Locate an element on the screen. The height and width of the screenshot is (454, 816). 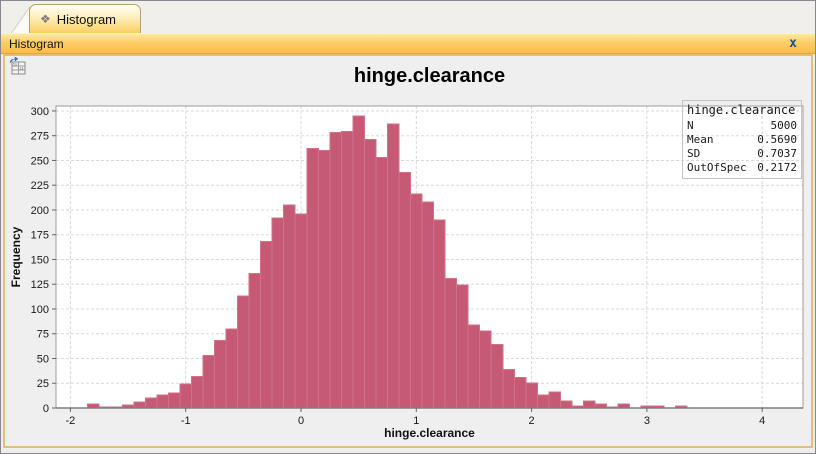
y-tick-label: 25 is located at coordinates (43, 384).